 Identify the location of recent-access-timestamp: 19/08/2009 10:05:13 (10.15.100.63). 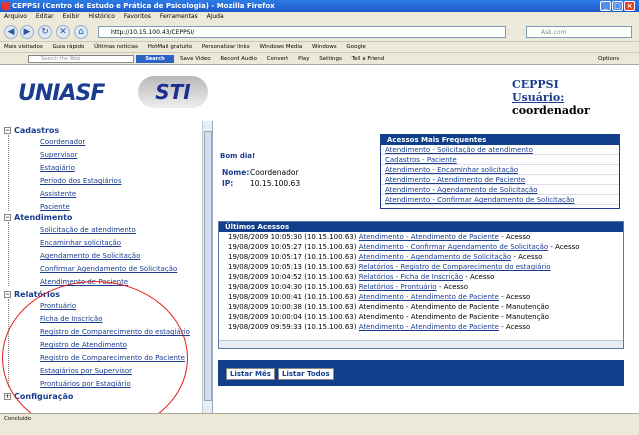
(292, 267).